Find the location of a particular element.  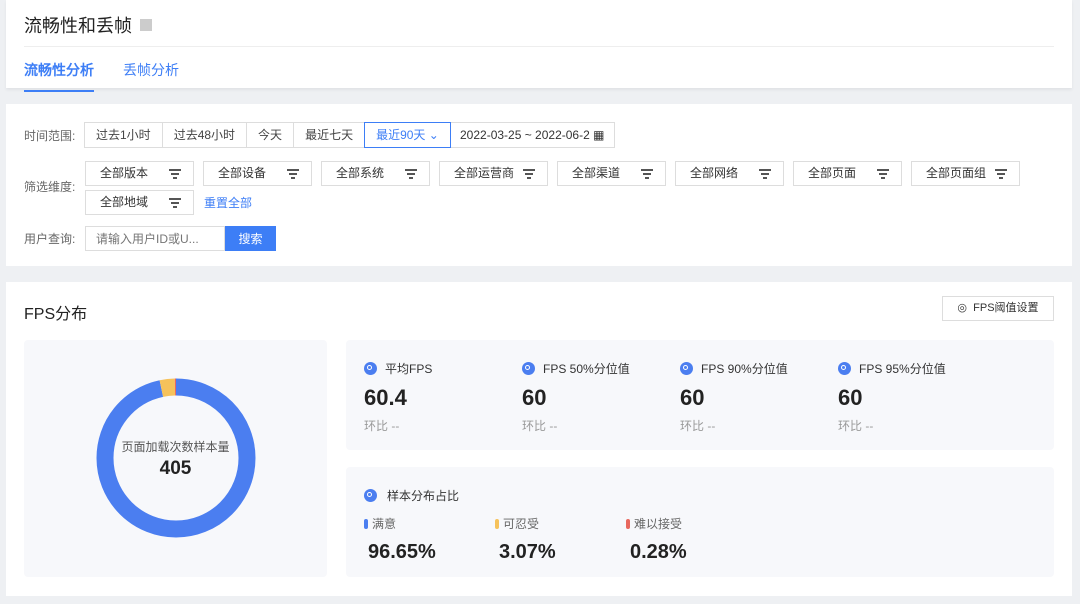

time-option: 最近七天 is located at coordinates (329, 135).